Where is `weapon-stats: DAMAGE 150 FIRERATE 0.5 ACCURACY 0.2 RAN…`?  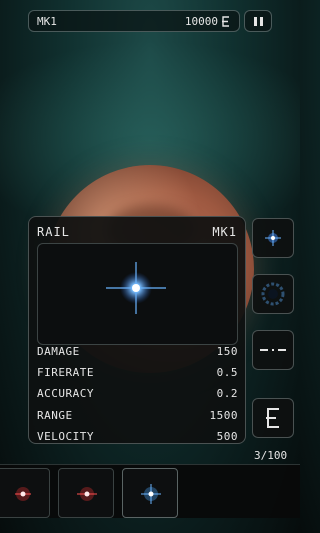
weapon-stats: DAMAGE 150 FIRERATE 0.5 ACCURACY 0.2 RAN… is located at coordinates (137, 394).